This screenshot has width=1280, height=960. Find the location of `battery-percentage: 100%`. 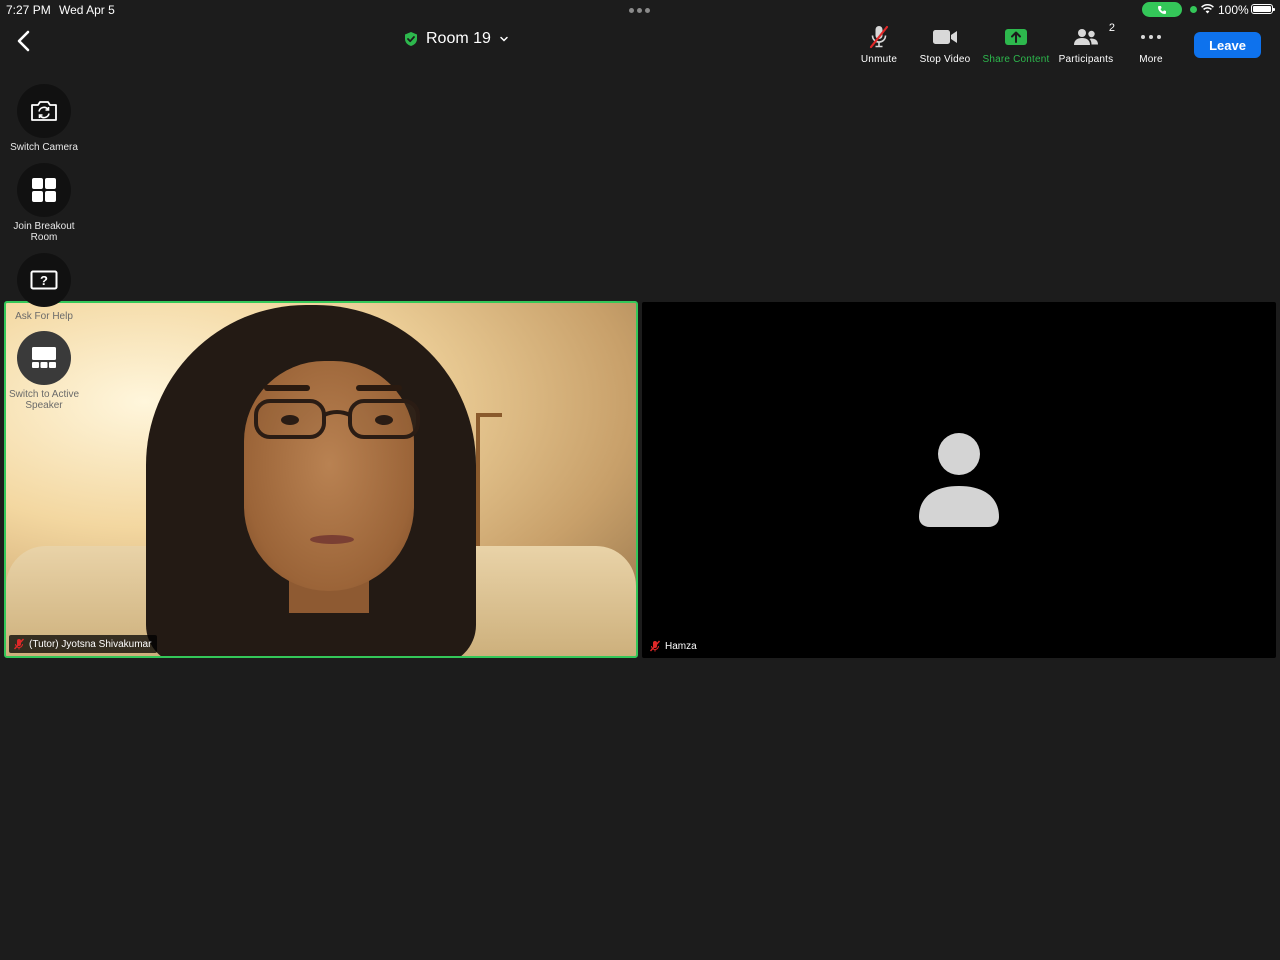

battery-percentage: 100% is located at coordinates (1233, 10).